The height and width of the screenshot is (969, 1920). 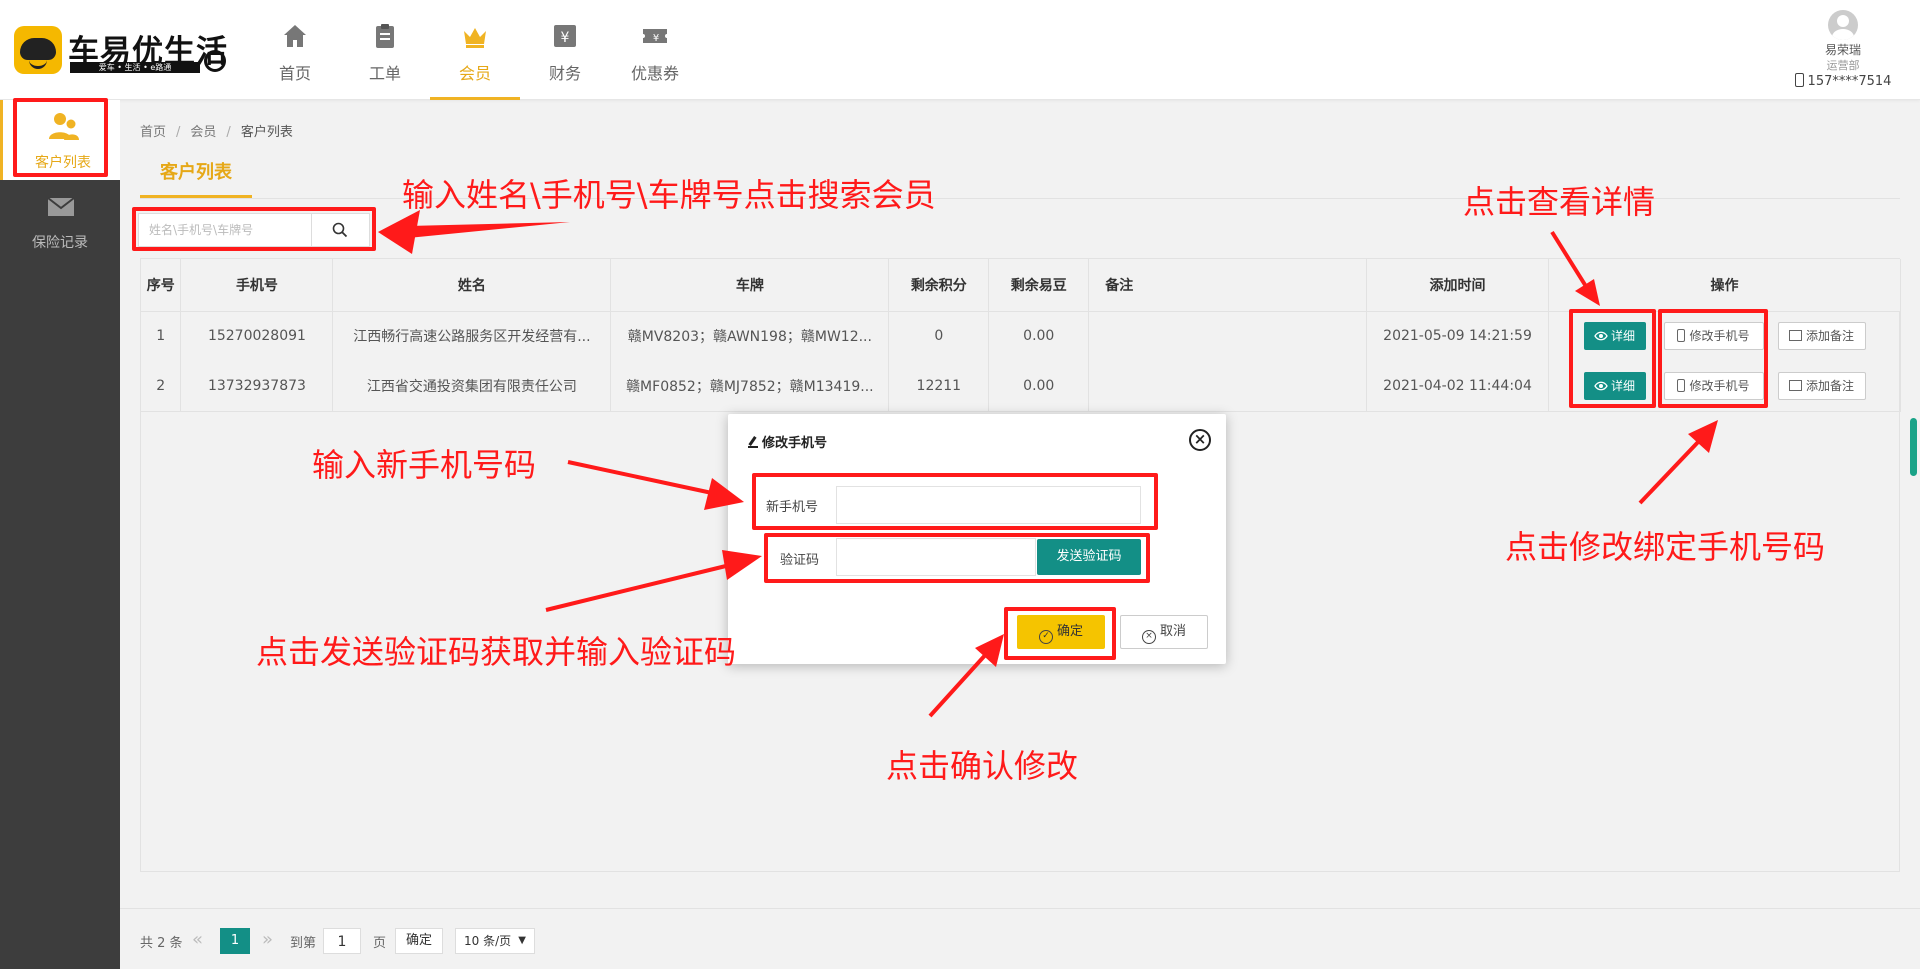 What do you see at coordinates (215, 61) in the screenshot?
I see `logo-wheel-icon` at bounding box center [215, 61].